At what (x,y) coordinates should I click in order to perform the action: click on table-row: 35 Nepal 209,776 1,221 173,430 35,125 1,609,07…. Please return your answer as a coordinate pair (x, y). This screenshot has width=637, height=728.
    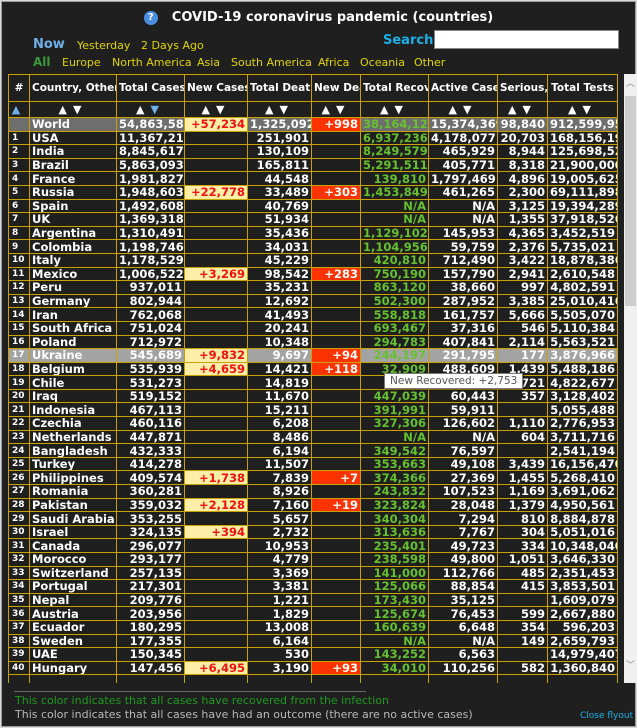
    Looking at the image, I should click on (313, 600).